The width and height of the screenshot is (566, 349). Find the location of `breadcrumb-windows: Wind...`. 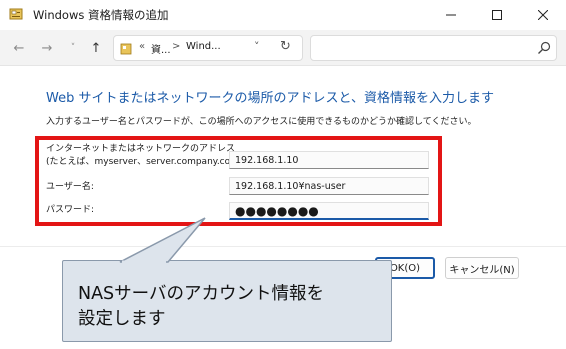

breadcrumb-windows: Wind... is located at coordinates (203, 46).